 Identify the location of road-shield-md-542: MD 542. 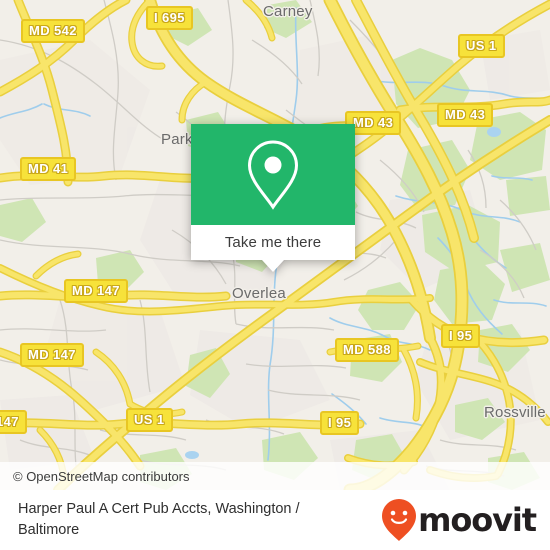
(53, 31).